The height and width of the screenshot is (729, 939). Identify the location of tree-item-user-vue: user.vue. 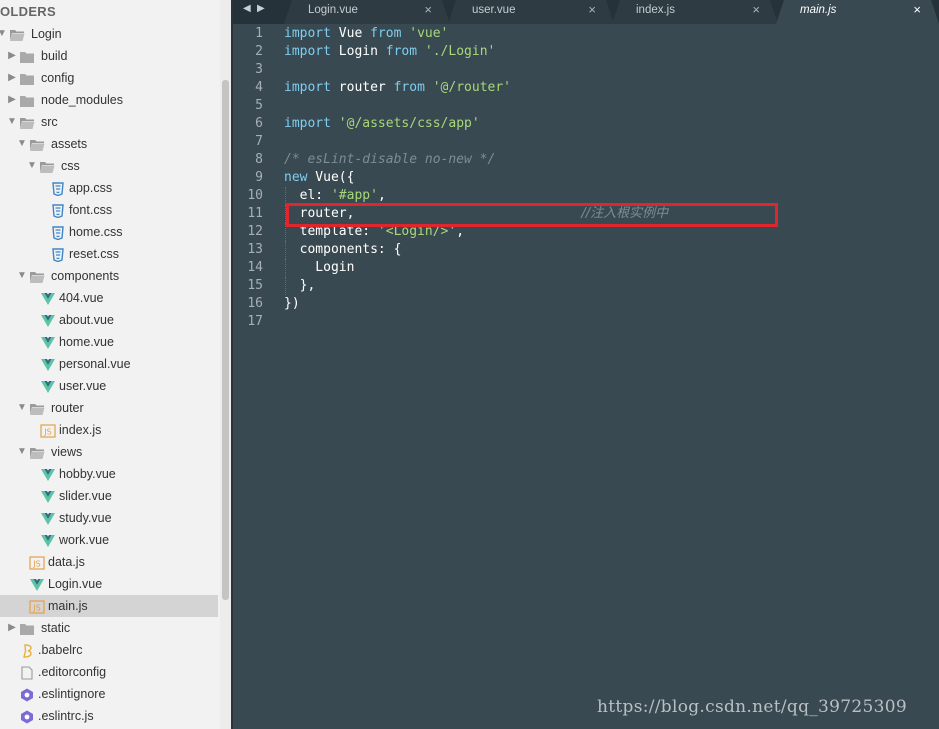
(109, 386).